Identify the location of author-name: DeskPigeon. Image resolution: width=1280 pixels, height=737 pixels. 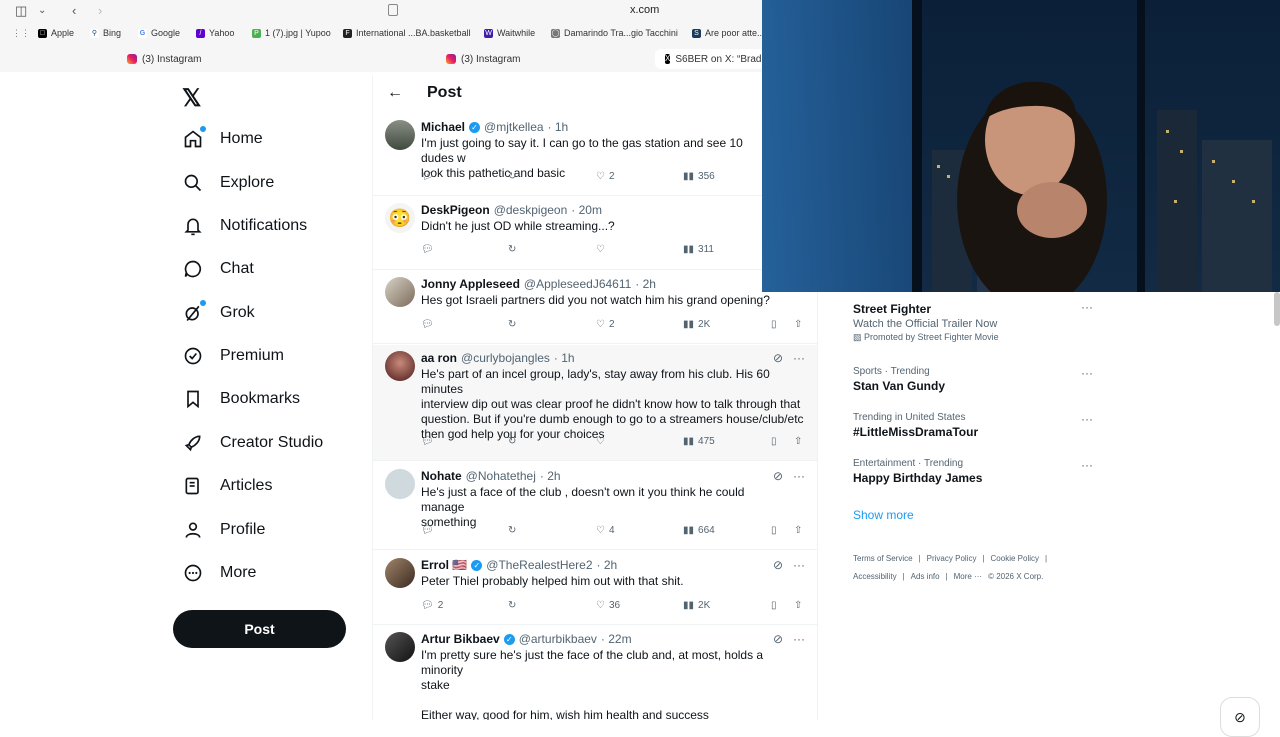
(455, 210).